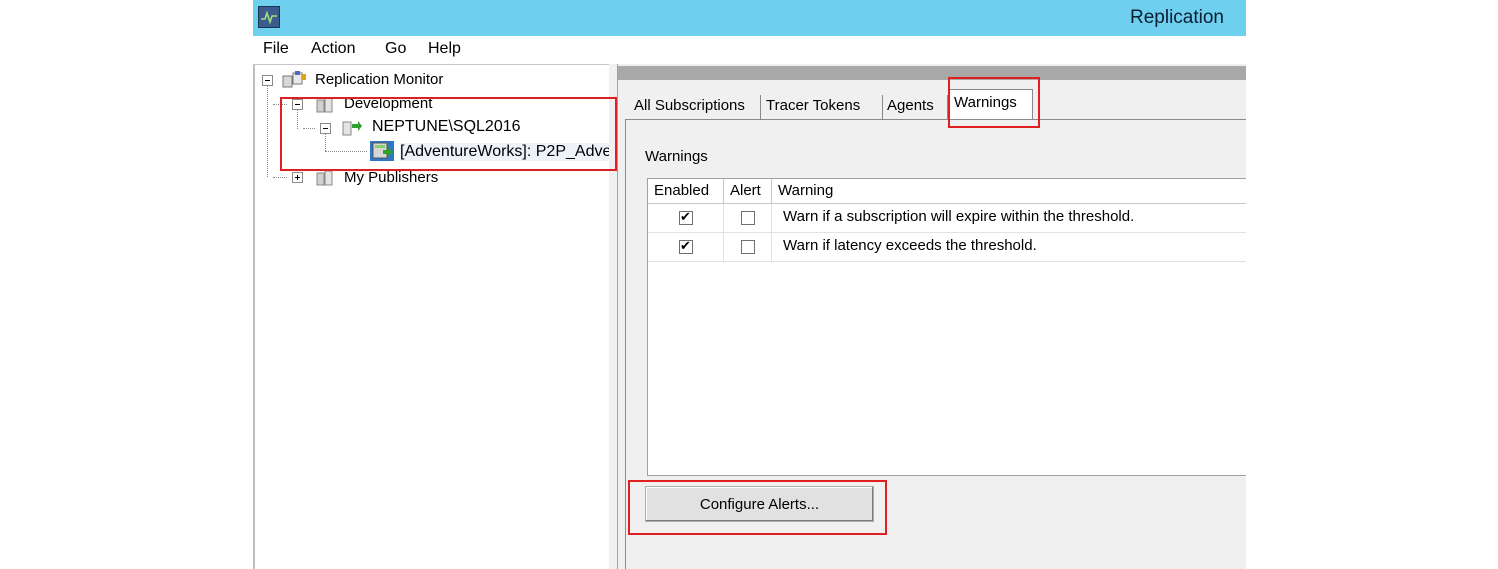 This screenshot has height=569, width=1498. I want to click on menu-go: Go, so click(395, 49).